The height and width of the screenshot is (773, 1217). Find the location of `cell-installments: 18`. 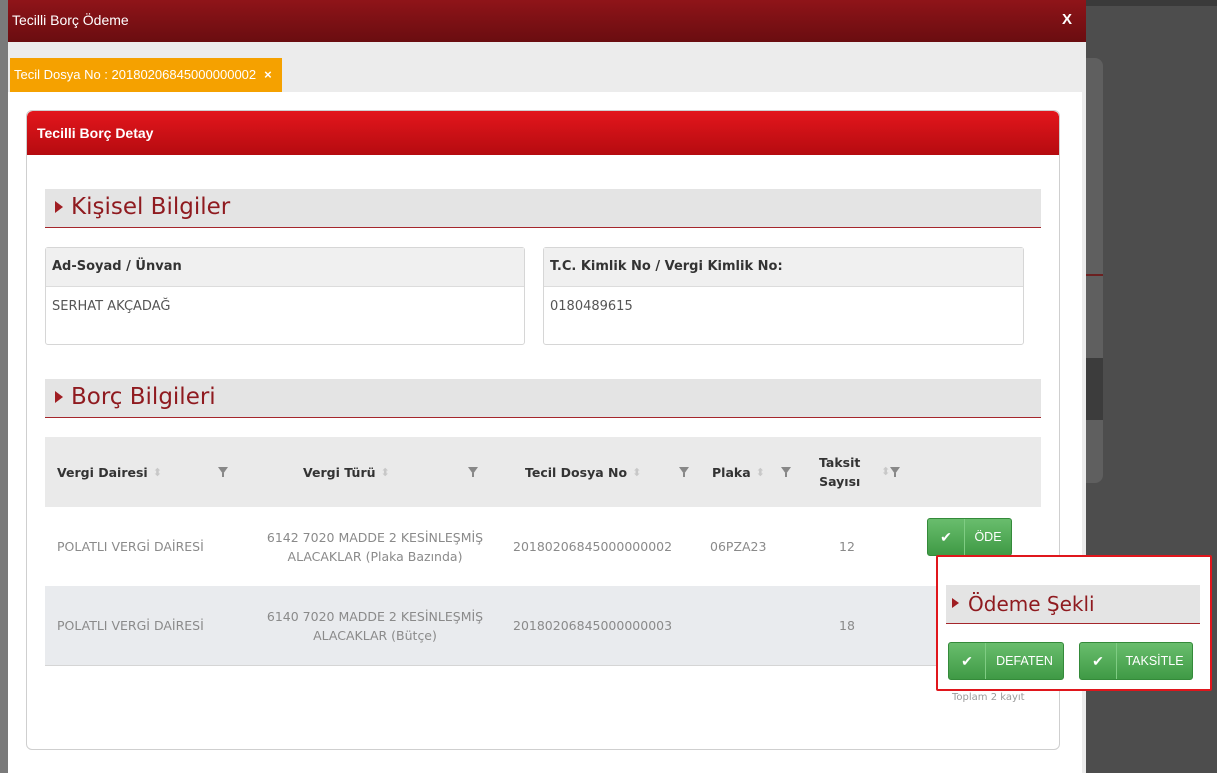

cell-installments: 18 is located at coordinates (847, 625).